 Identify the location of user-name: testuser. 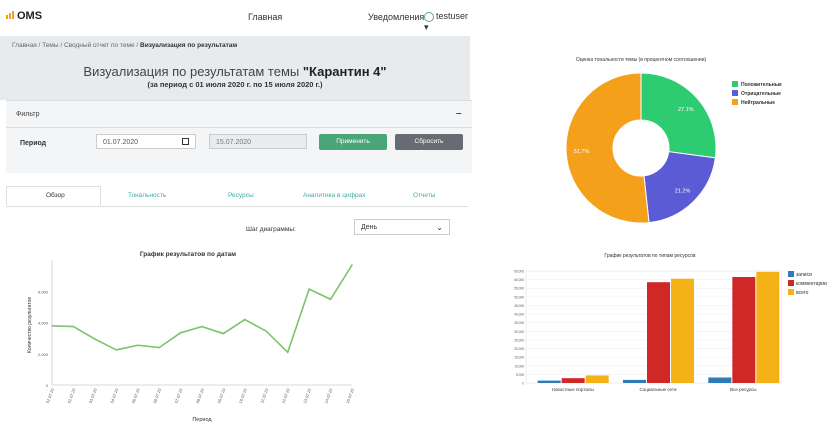
(452, 16).